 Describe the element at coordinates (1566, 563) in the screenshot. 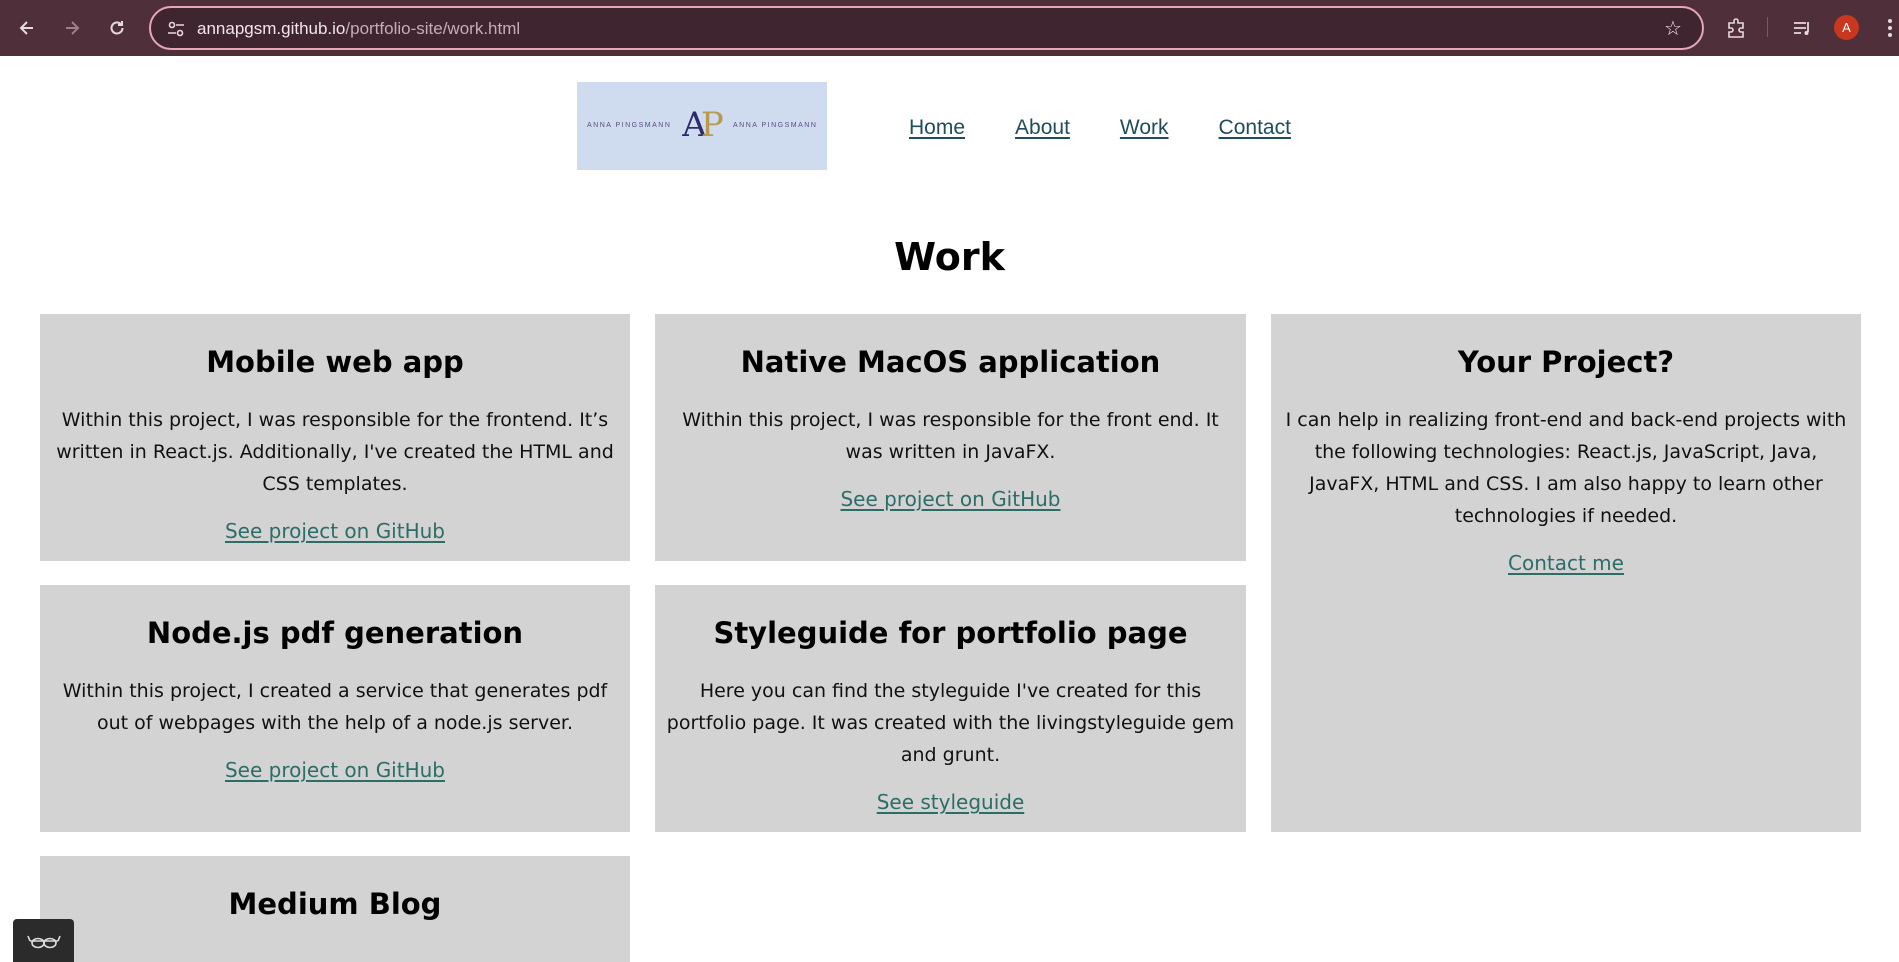

I see `contact-me-link: Contact me` at that location.